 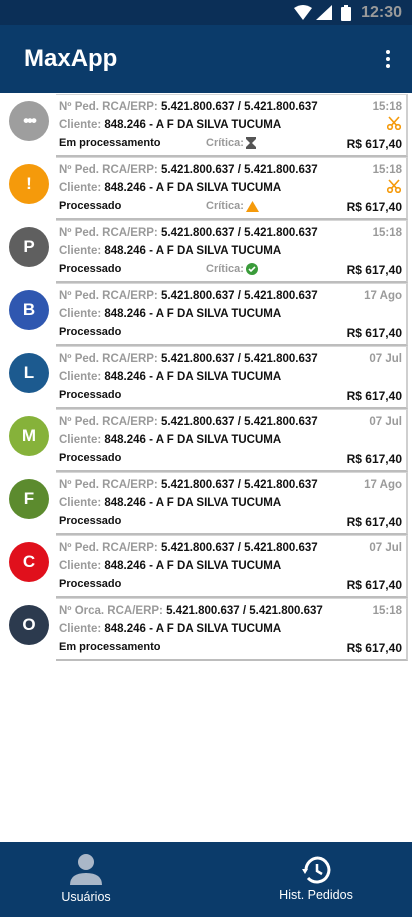 I want to click on app-title: MaxApp, so click(x=71, y=58).